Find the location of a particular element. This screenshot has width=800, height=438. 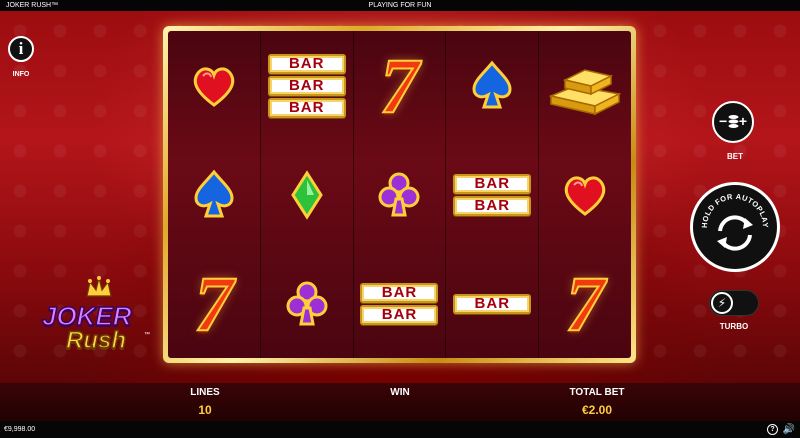

reel-2: BAR BAR BAR is located at coordinates (307, 194).